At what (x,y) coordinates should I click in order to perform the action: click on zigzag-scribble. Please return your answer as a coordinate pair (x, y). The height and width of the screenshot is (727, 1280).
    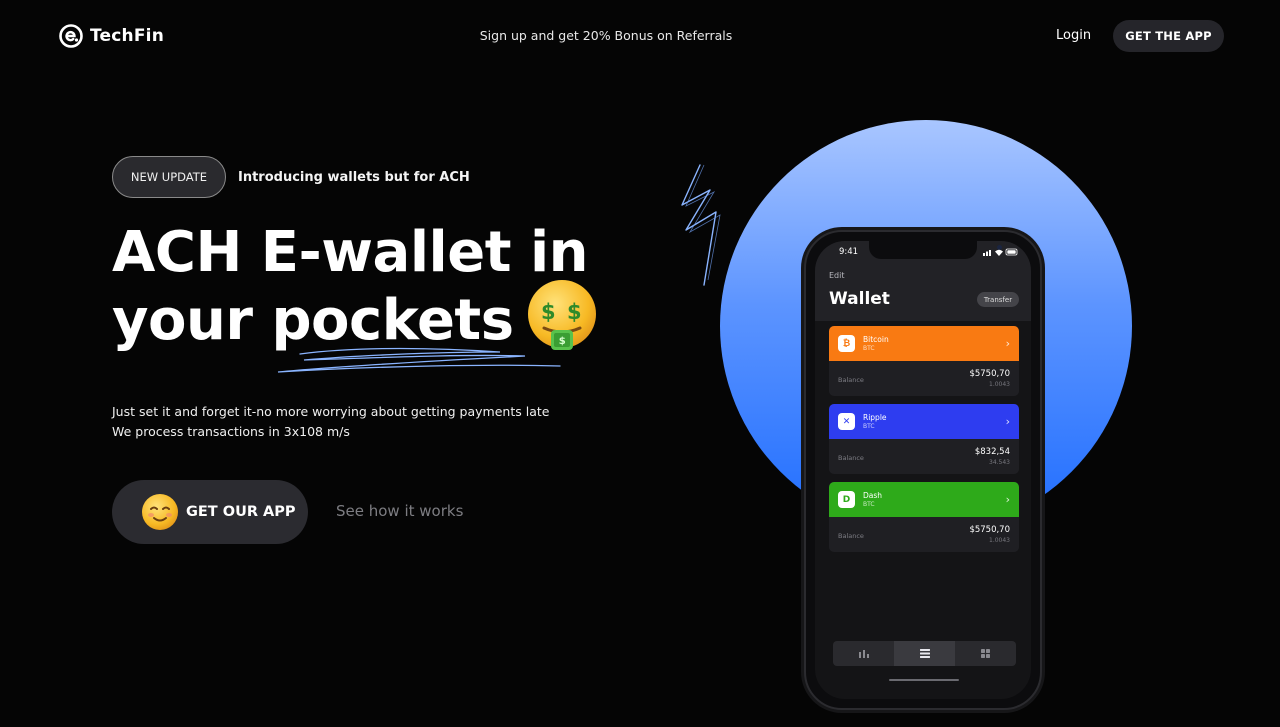
    Looking at the image, I should click on (701, 225).